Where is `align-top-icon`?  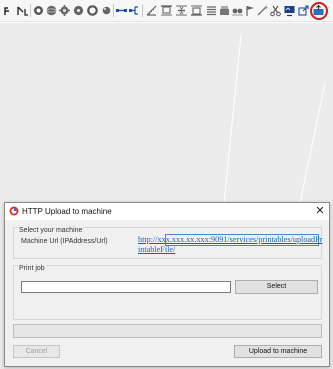 align-top-icon is located at coordinates (166, 10).